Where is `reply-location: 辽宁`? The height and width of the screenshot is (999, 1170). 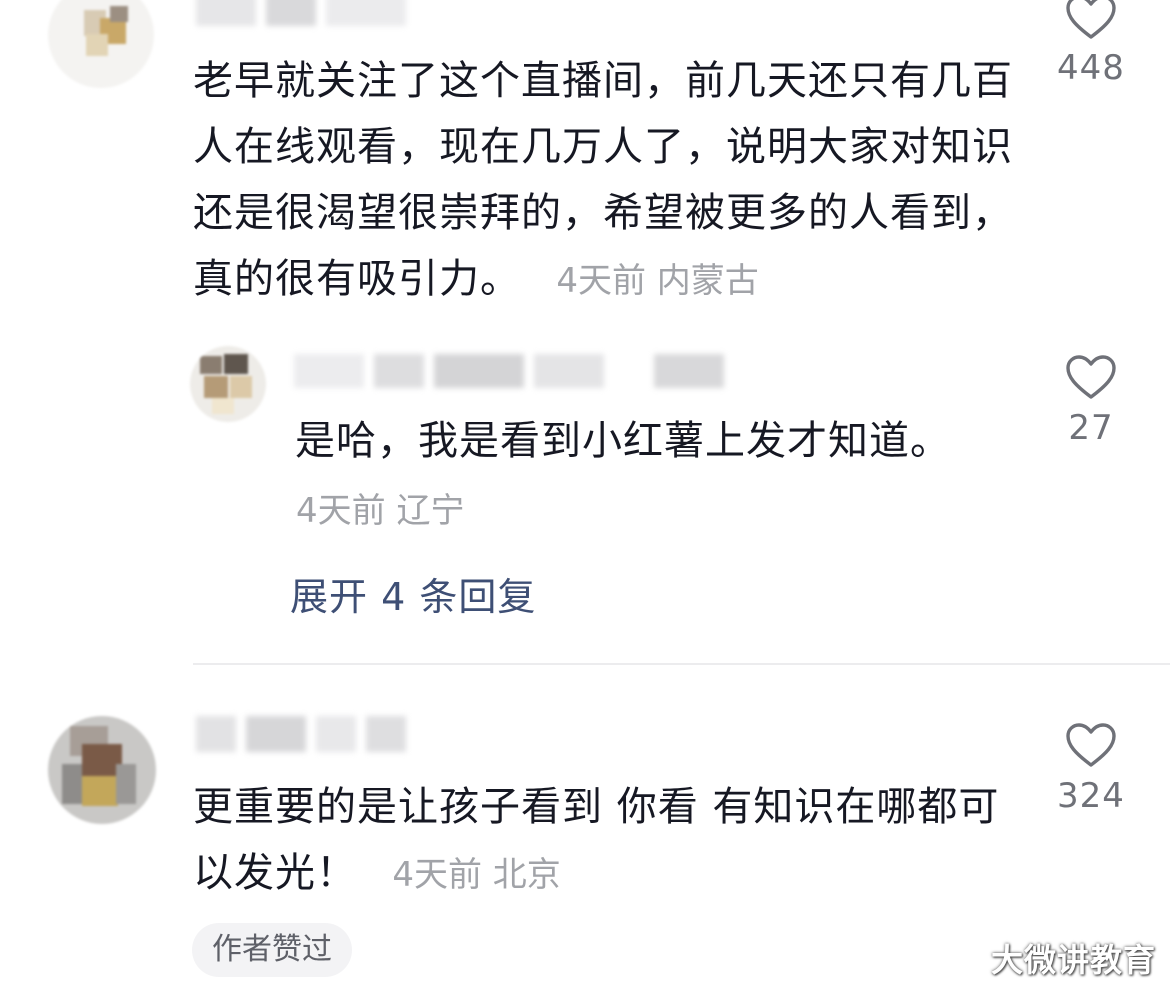 reply-location: 辽宁 is located at coordinates (430, 511).